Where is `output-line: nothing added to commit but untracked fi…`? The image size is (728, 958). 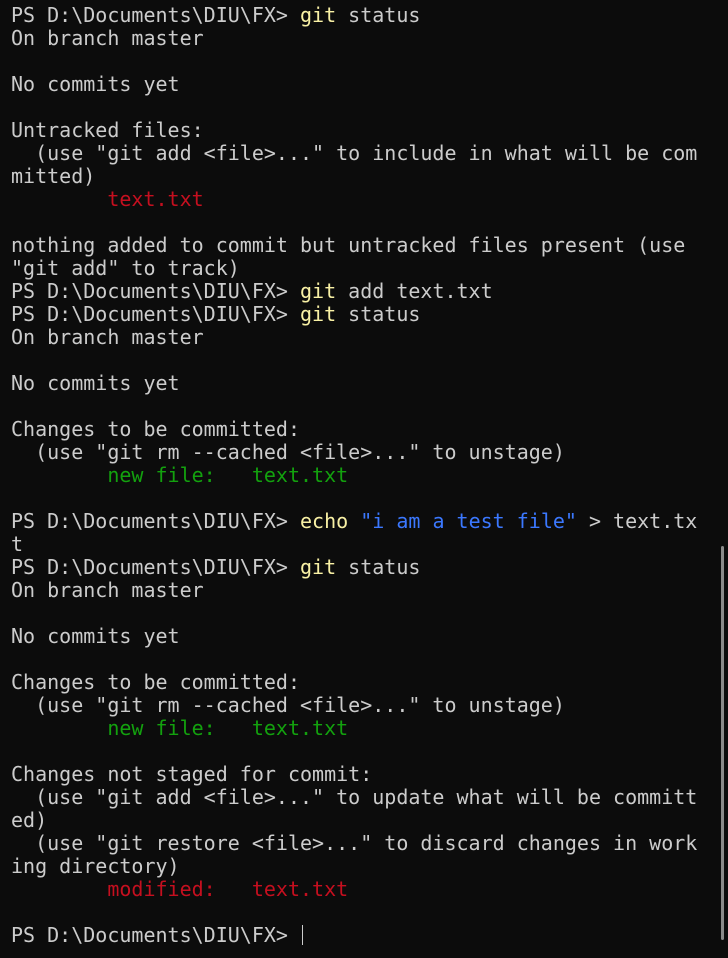
output-line: nothing added to commit but untracked fi… is located at coordinates (369, 245).